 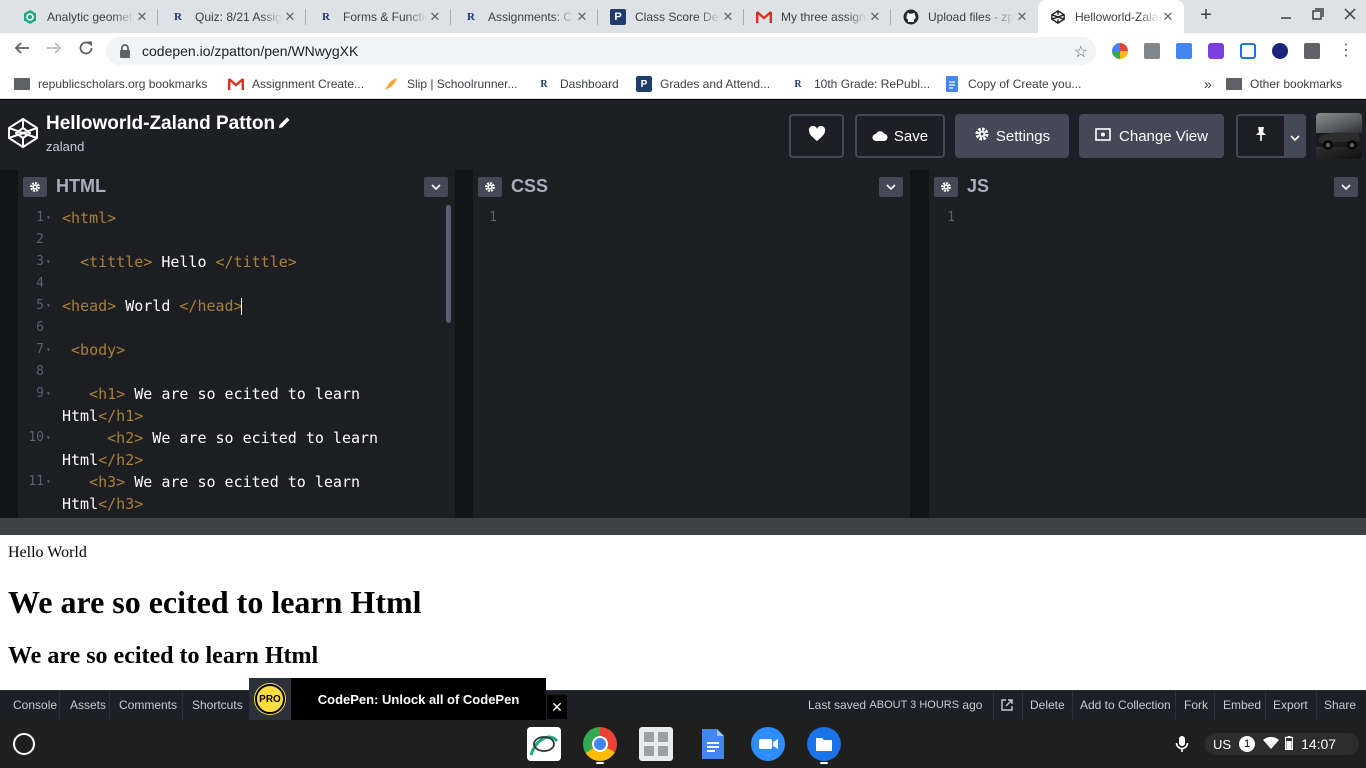 I want to click on console-button: Console, so click(x=35, y=705).